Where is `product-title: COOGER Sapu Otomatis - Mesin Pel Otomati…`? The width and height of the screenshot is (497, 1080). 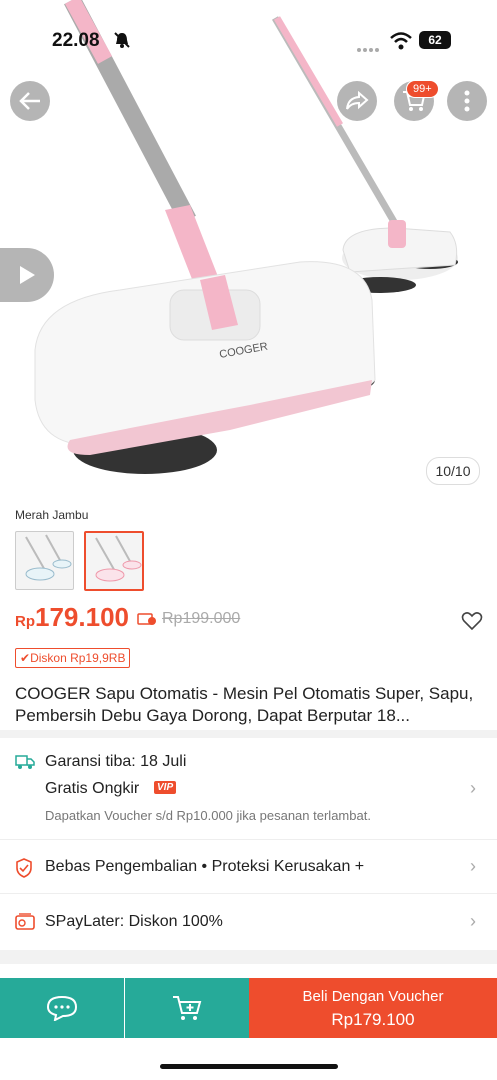
product-title: COOGER Sapu Otomatis - Mesin Pel Otomati… is located at coordinates (244, 704).